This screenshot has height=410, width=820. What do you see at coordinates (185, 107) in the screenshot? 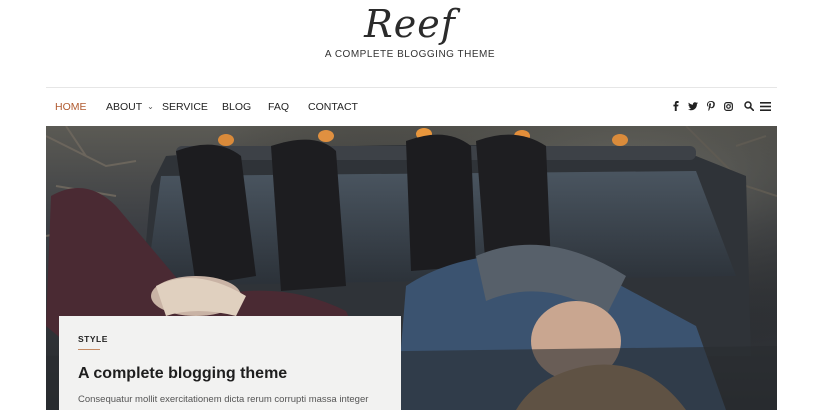
I see `nav-item-service: SERVICE` at bounding box center [185, 107].